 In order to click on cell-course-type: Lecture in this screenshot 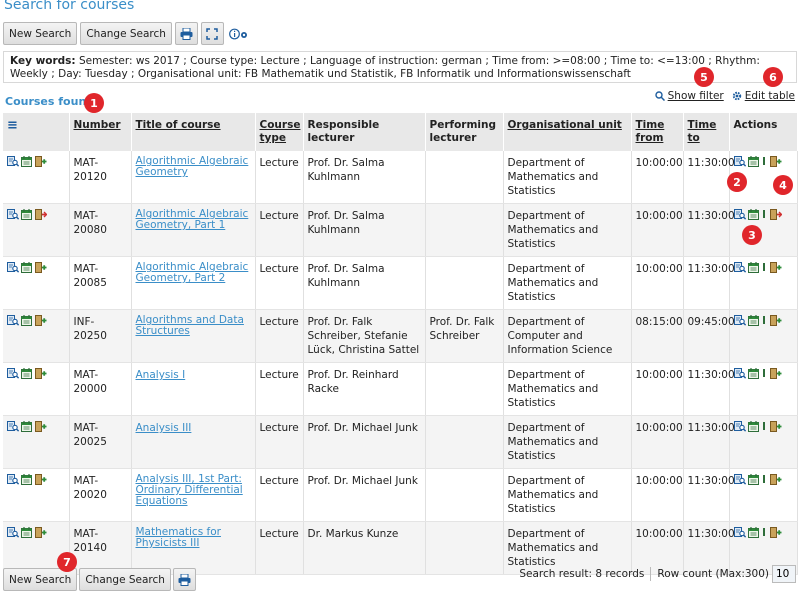, I will do `click(279, 389)`.